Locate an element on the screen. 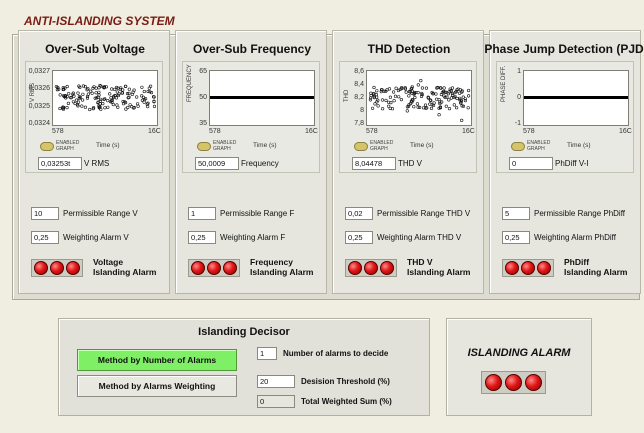  islanding-alarm-panel: ISLANDING ALARM is located at coordinates (519, 367).